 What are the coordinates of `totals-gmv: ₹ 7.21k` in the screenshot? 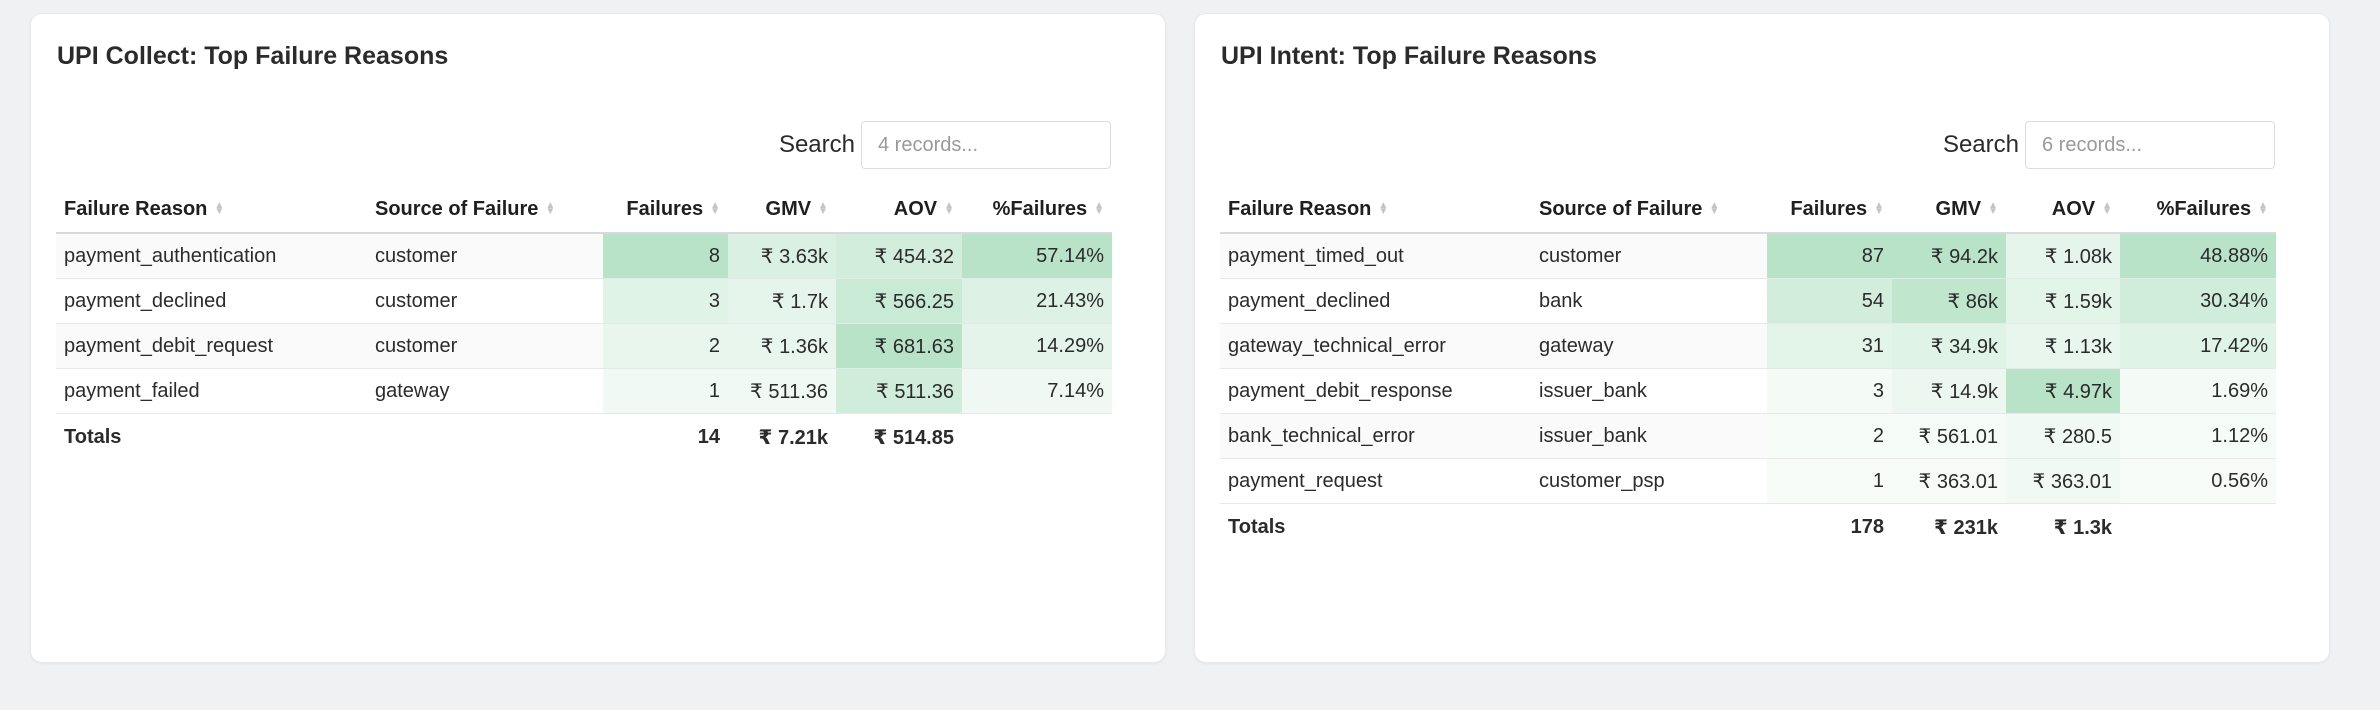 It's located at (782, 436).